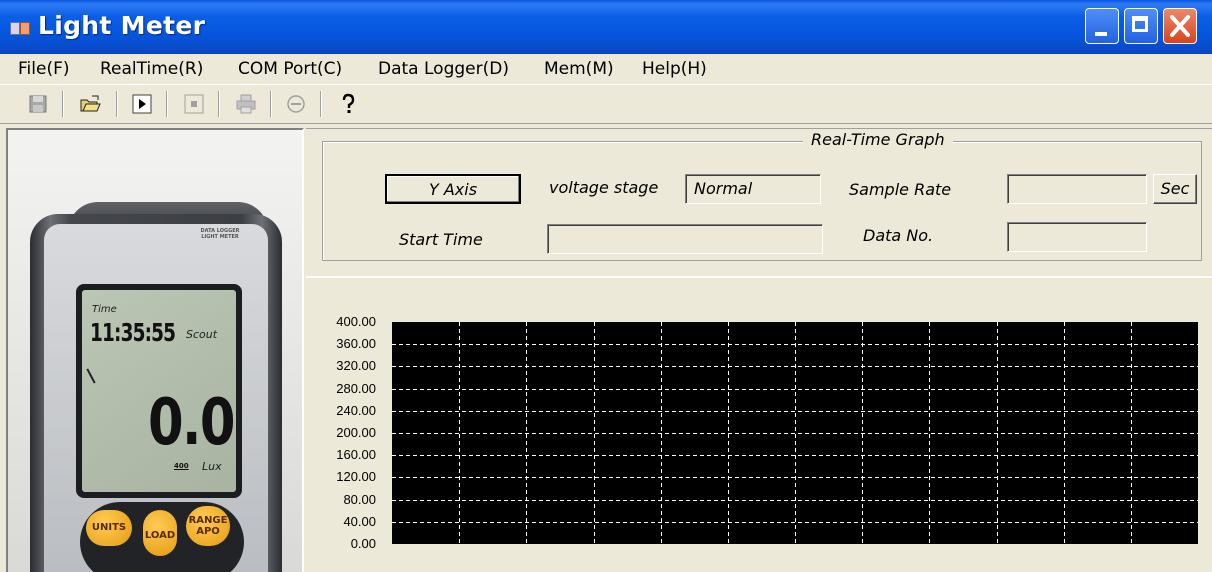 The width and height of the screenshot is (1212, 572). I want to click on close-button, so click(1180, 26).